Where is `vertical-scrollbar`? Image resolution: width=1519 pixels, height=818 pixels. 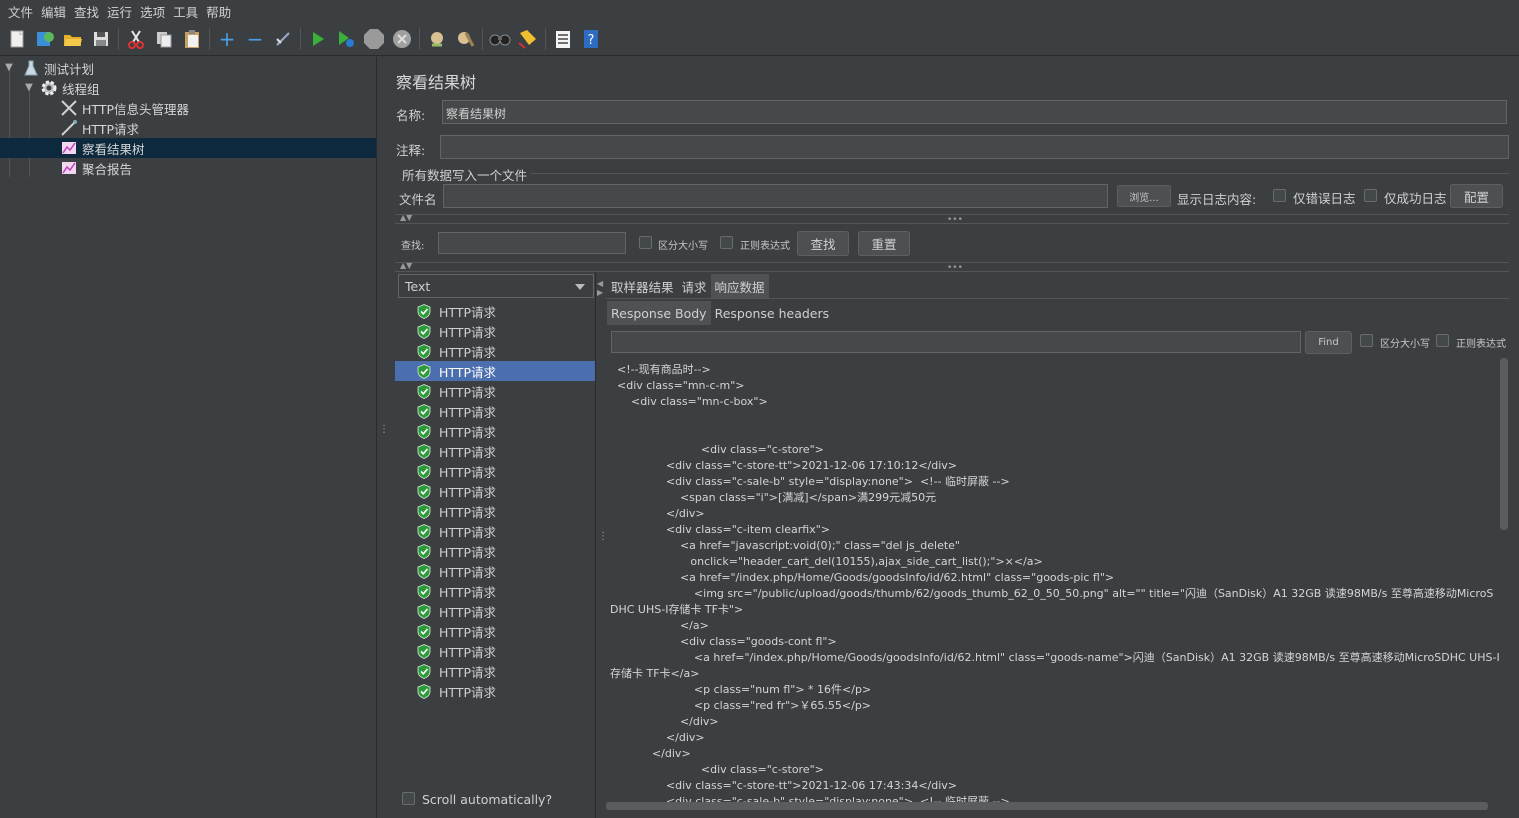
vertical-scrollbar is located at coordinates (1504, 580).